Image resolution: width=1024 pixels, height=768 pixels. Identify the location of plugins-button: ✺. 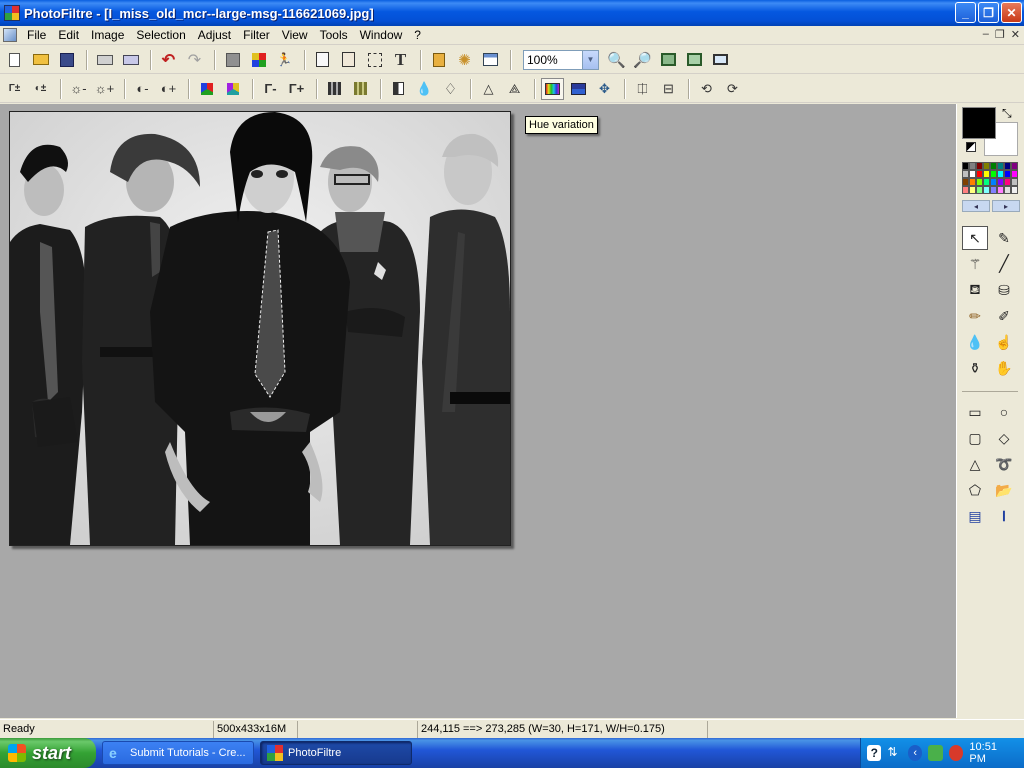
(464, 60).